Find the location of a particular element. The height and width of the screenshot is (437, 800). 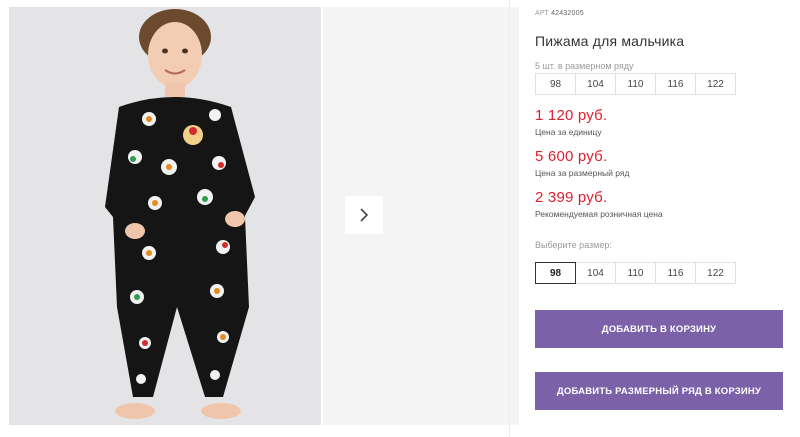

unit-price: 1 120 руб. is located at coordinates (571, 115).